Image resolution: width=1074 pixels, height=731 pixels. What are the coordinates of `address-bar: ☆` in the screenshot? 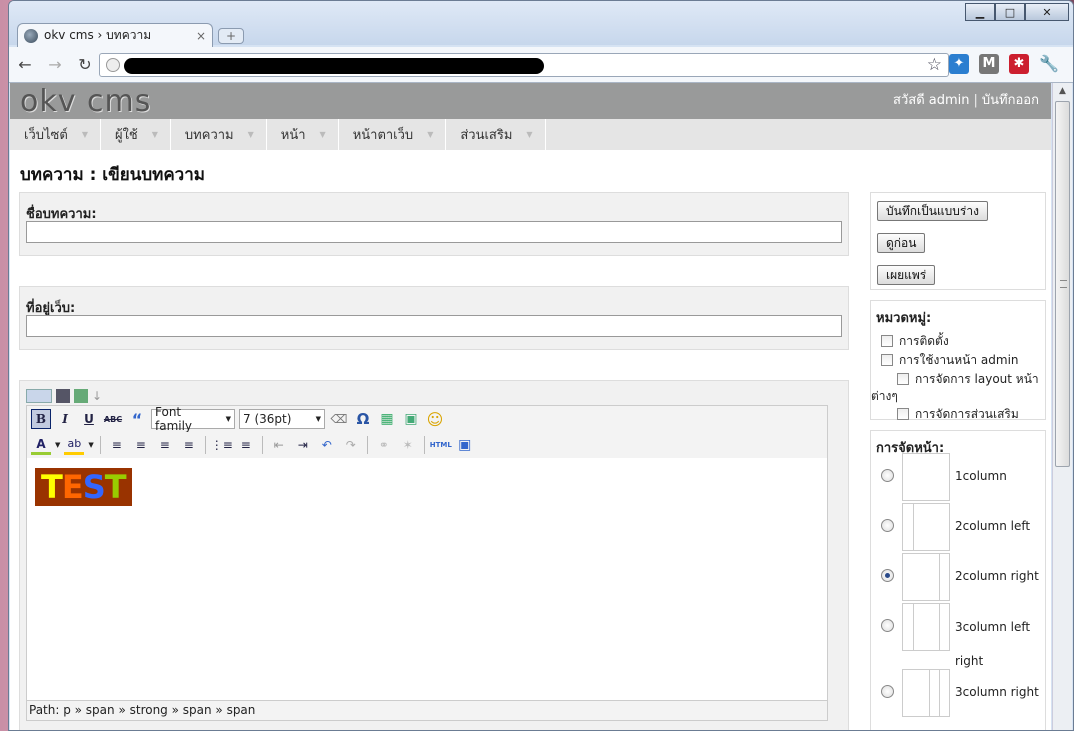 It's located at (524, 65).